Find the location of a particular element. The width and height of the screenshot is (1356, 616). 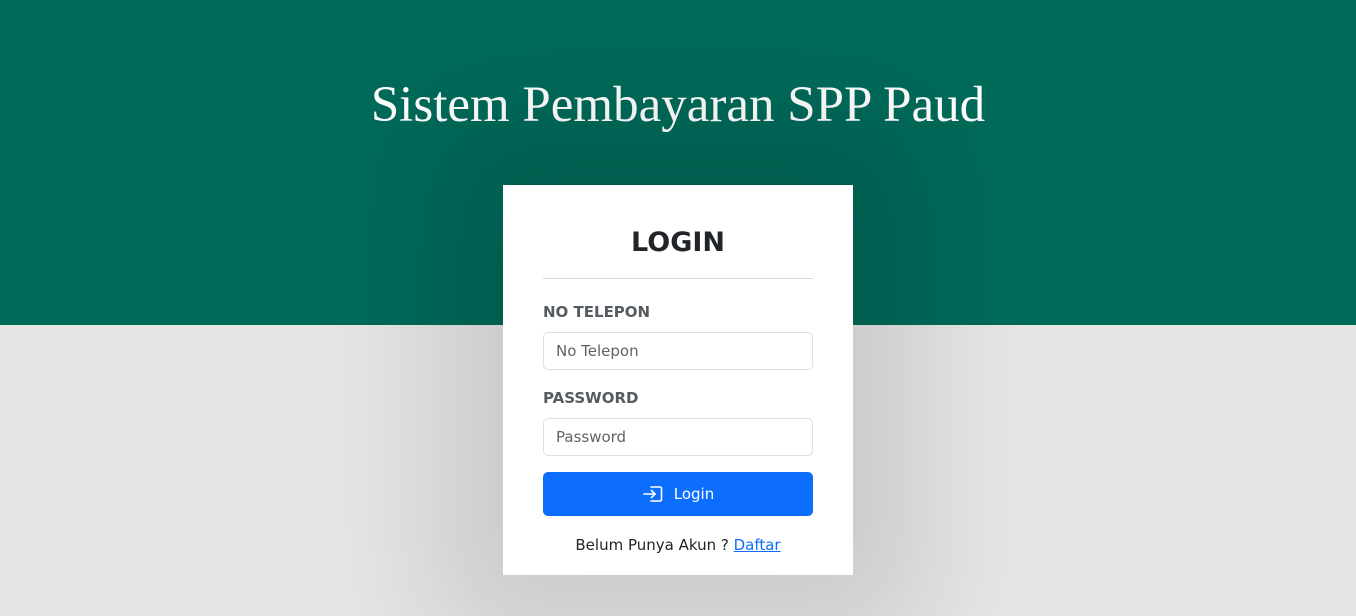

phone-input is located at coordinates (678, 351).